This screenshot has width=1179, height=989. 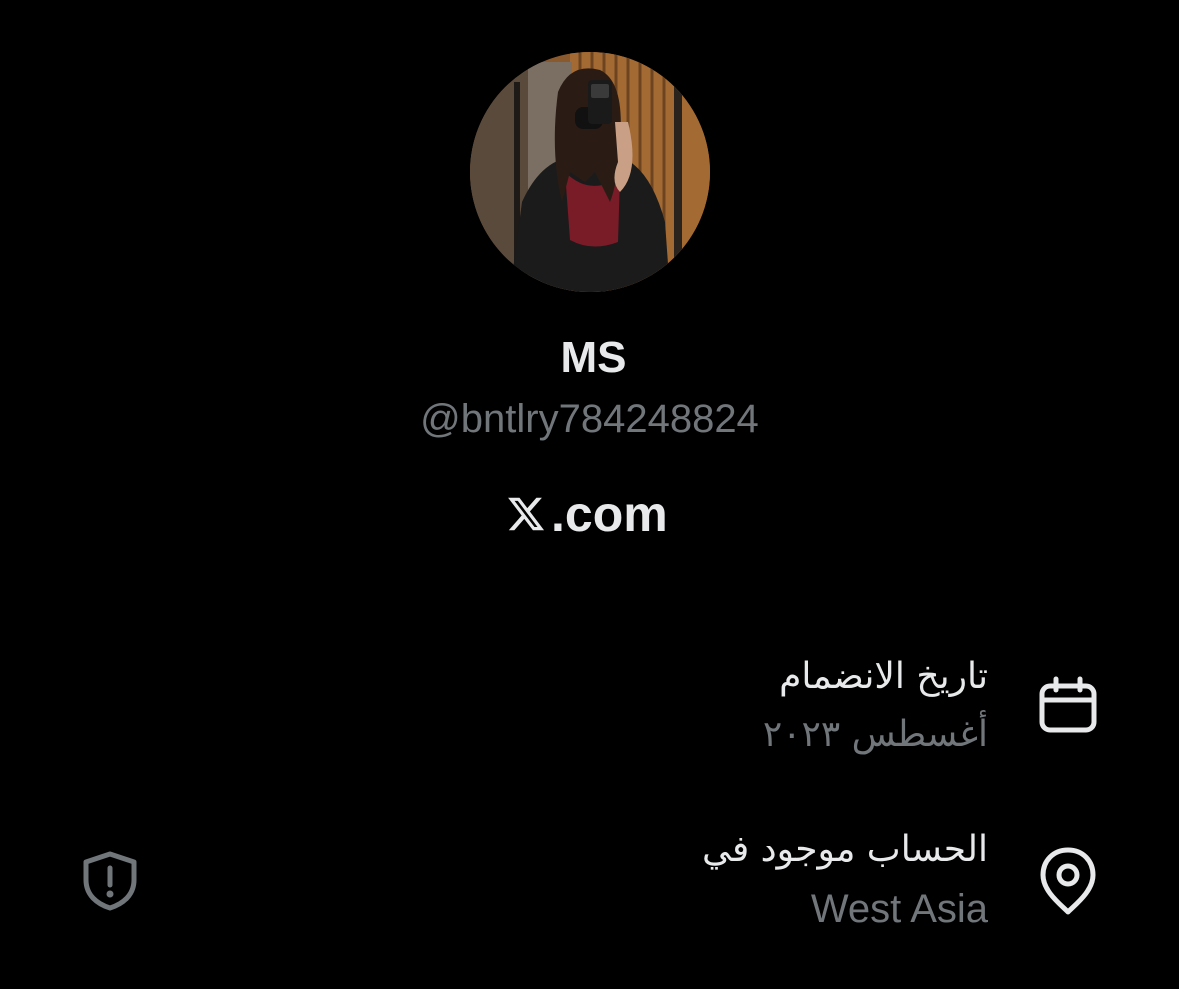 What do you see at coordinates (589, 419) in the screenshot?
I see `user-handle: @bntlry784248824` at bounding box center [589, 419].